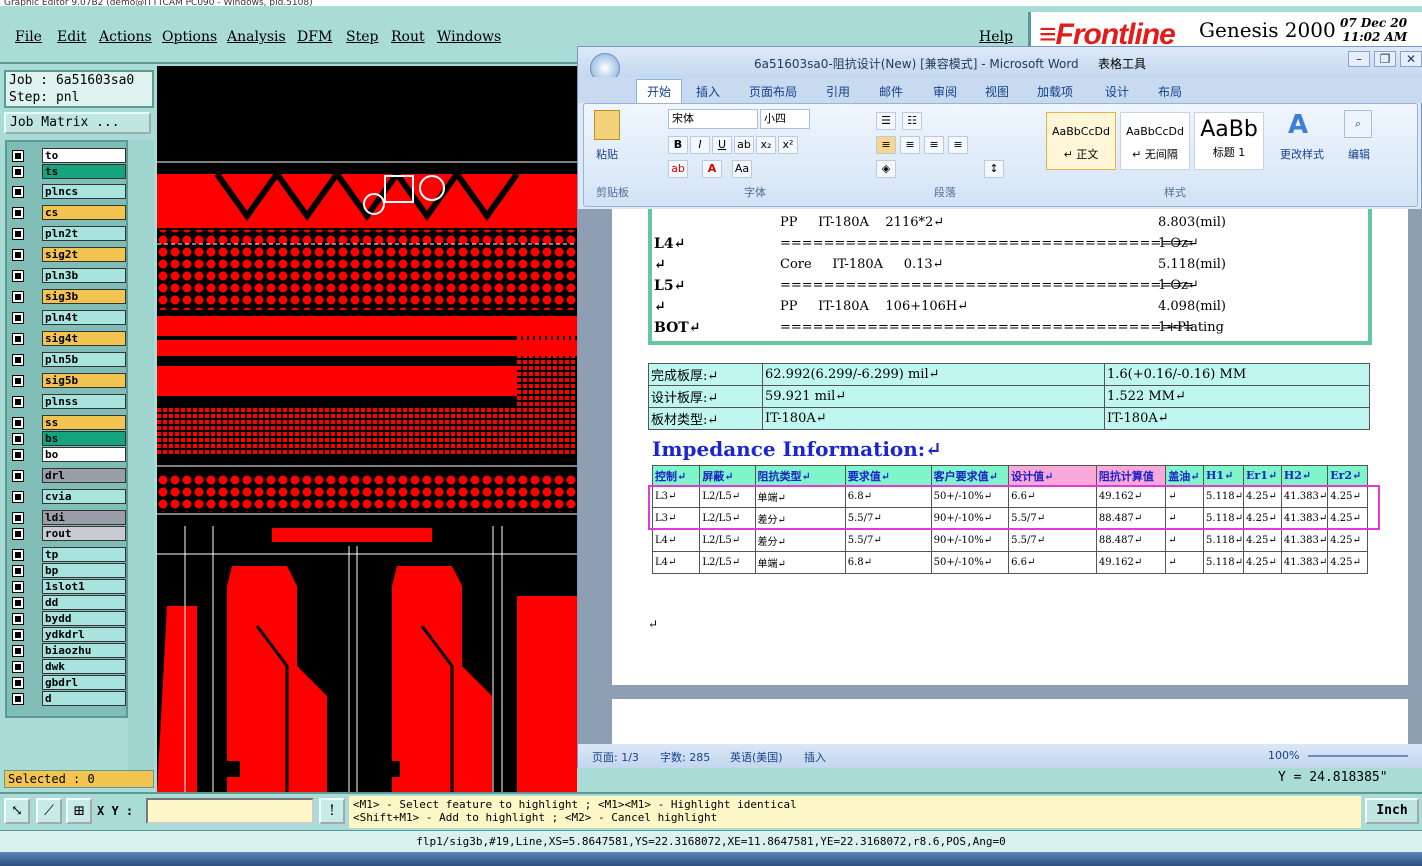 Image resolution: width=1422 pixels, height=866 pixels. I want to click on layer-row: sig4t, so click(67, 338).